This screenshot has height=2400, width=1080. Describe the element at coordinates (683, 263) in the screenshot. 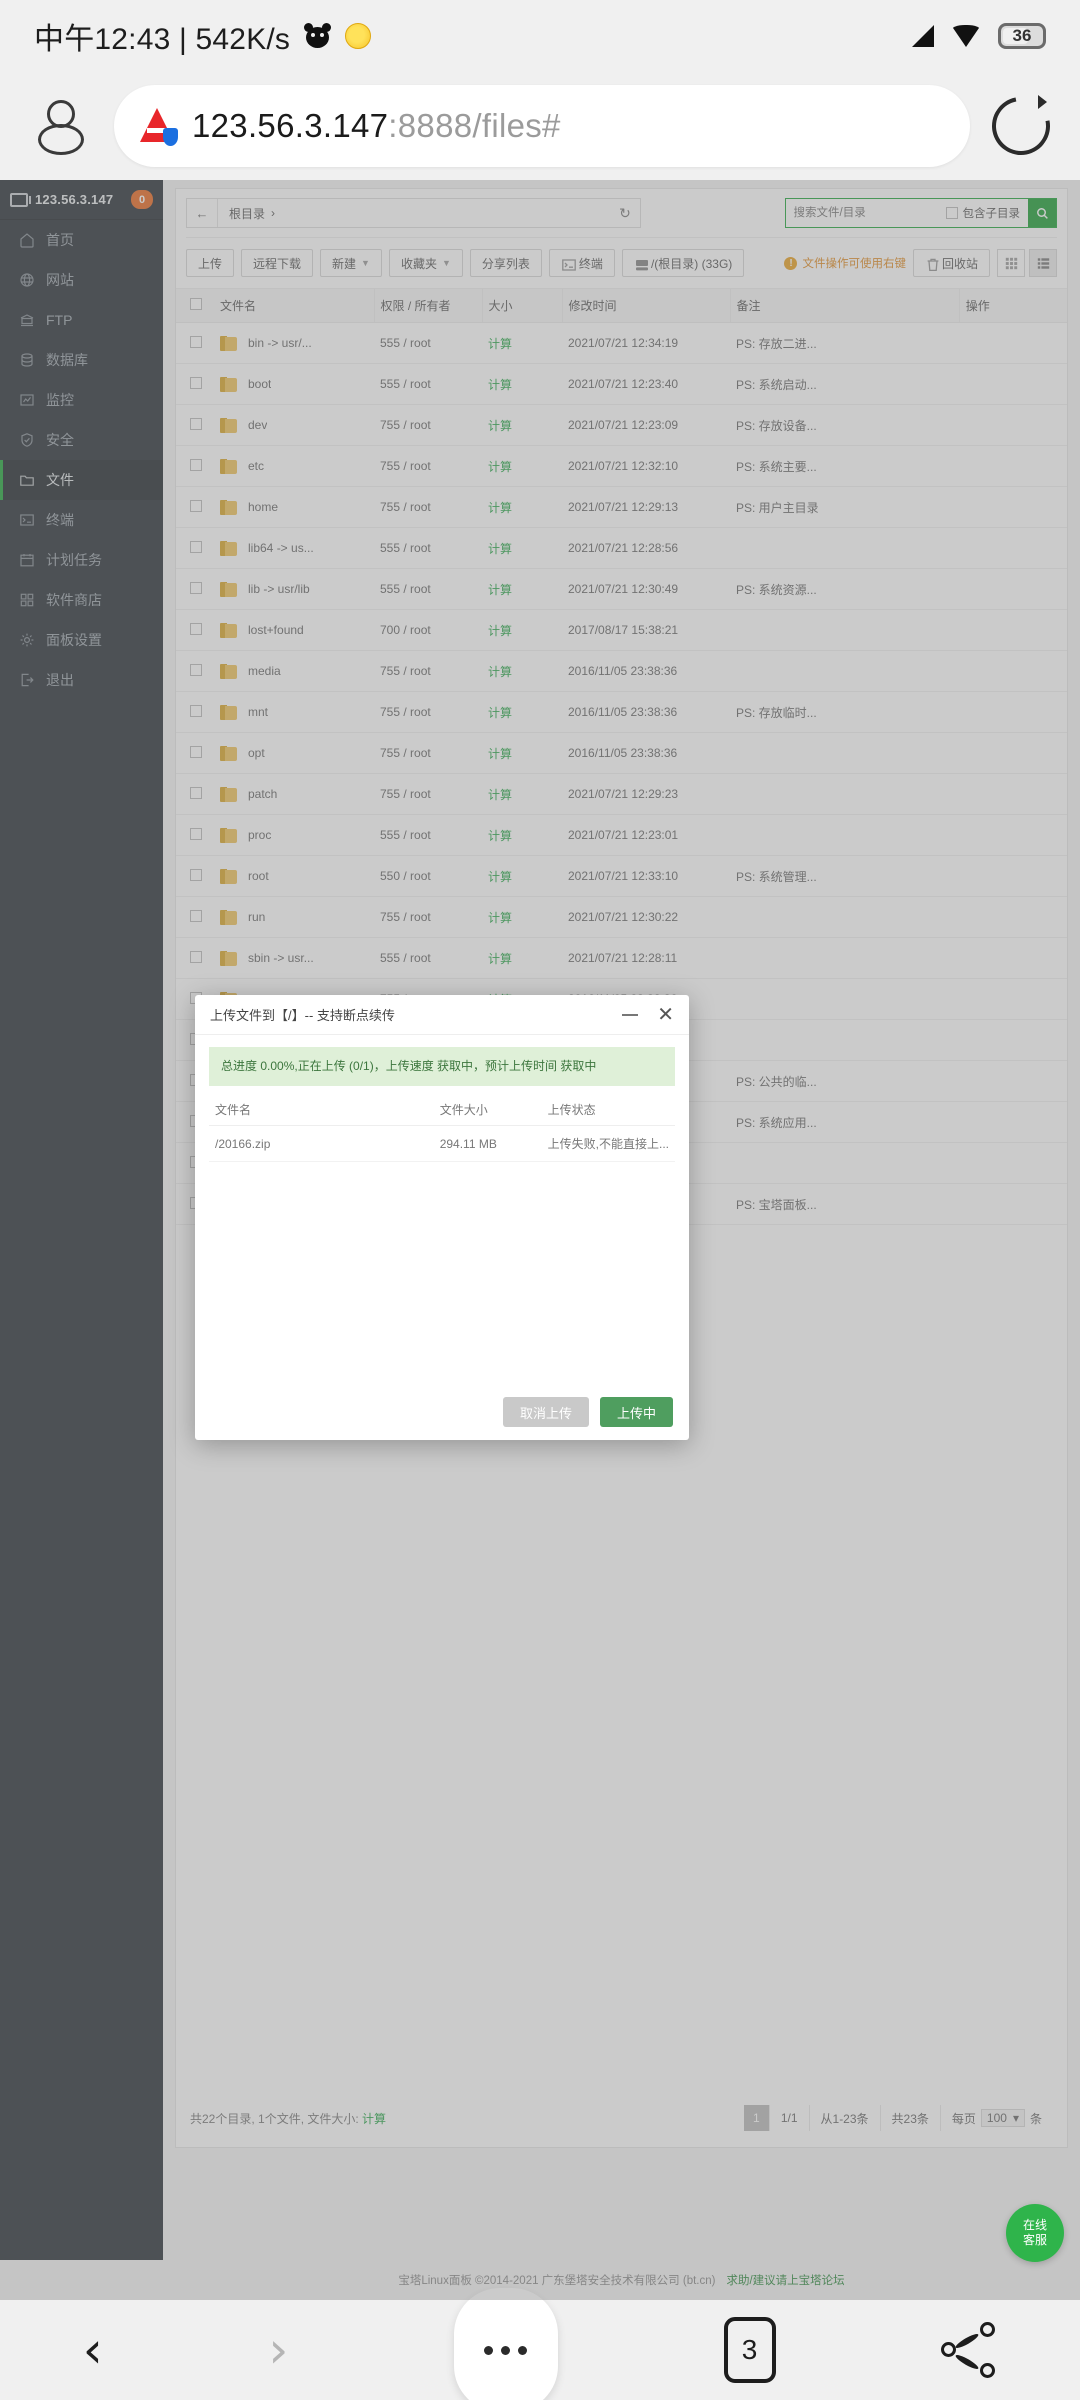

I see `disk-usage-button: /(根目录) (33G)` at that location.